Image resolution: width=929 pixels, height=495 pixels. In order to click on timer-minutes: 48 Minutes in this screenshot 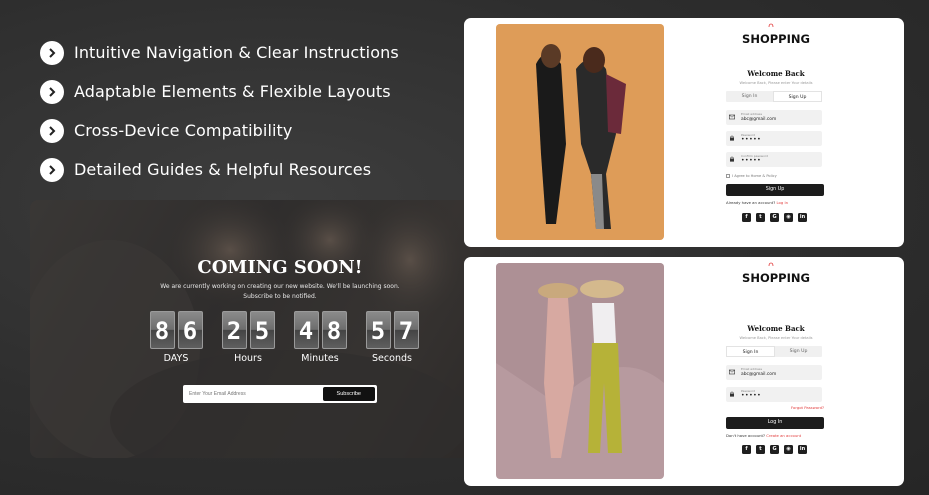, I will do `click(320, 337)`.